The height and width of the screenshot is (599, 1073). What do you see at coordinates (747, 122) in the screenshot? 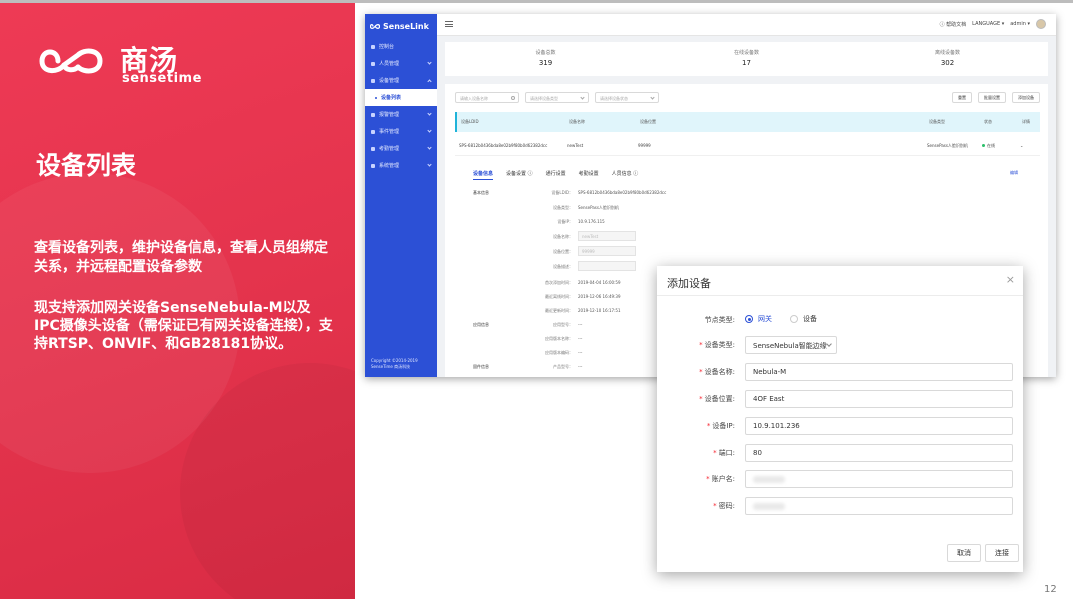
I see `table-header: 设备LDID 设备名称 设备位置 设备类型 状态 详情` at bounding box center [747, 122].